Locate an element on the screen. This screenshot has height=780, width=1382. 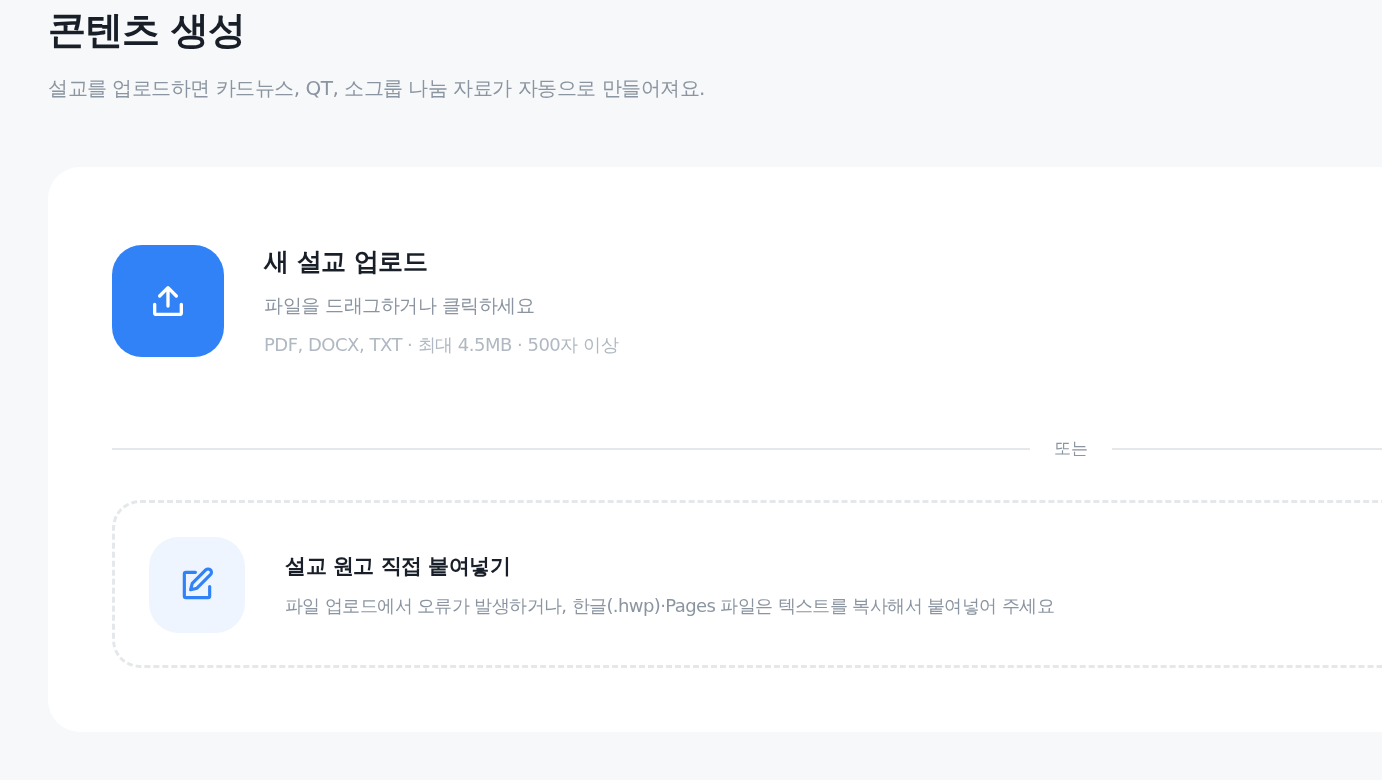
paste-description: 파일 업로드에서 오류가 발생하거나, 한글(.hwp)·Pages 파일은 텍스트를 복사해서 붙여넣어 주세요 is located at coordinates (669, 606).